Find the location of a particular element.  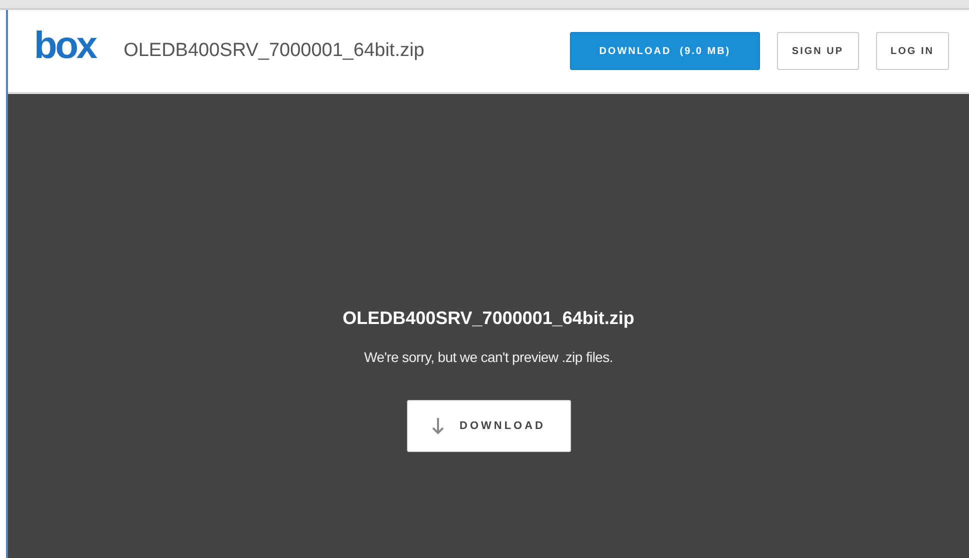

header-button: SIGN UP is located at coordinates (817, 51).